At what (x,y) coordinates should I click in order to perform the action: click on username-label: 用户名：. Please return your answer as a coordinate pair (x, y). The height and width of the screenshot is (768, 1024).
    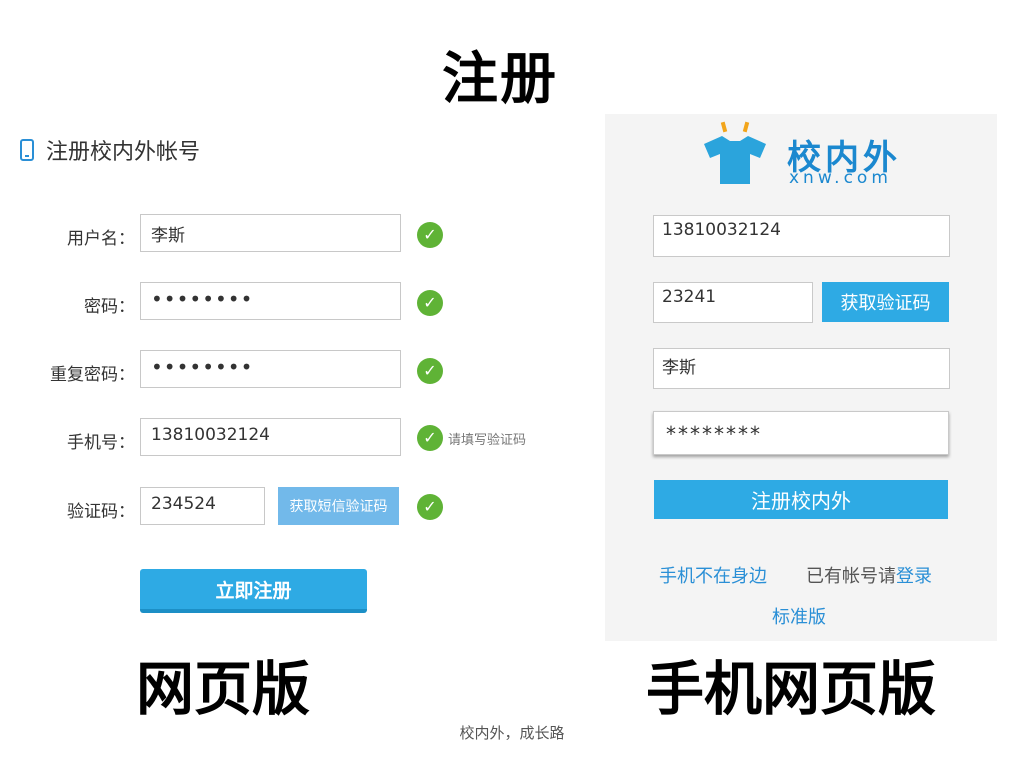
    Looking at the image, I should click on (101, 239).